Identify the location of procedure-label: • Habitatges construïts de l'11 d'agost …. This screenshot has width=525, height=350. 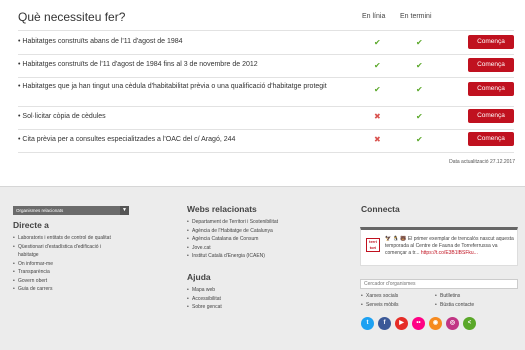
(138, 64).